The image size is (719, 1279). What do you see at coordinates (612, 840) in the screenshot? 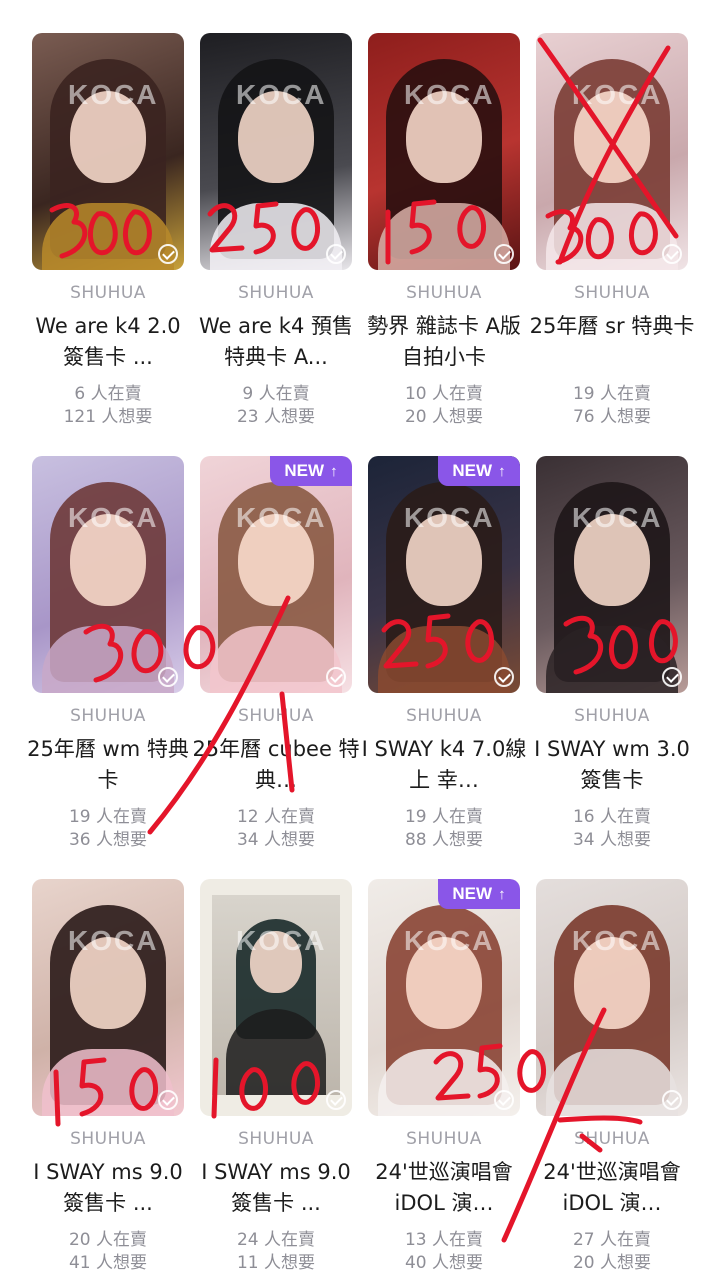
I see `wanted-count: 34 人想要` at bounding box center [612, 840].